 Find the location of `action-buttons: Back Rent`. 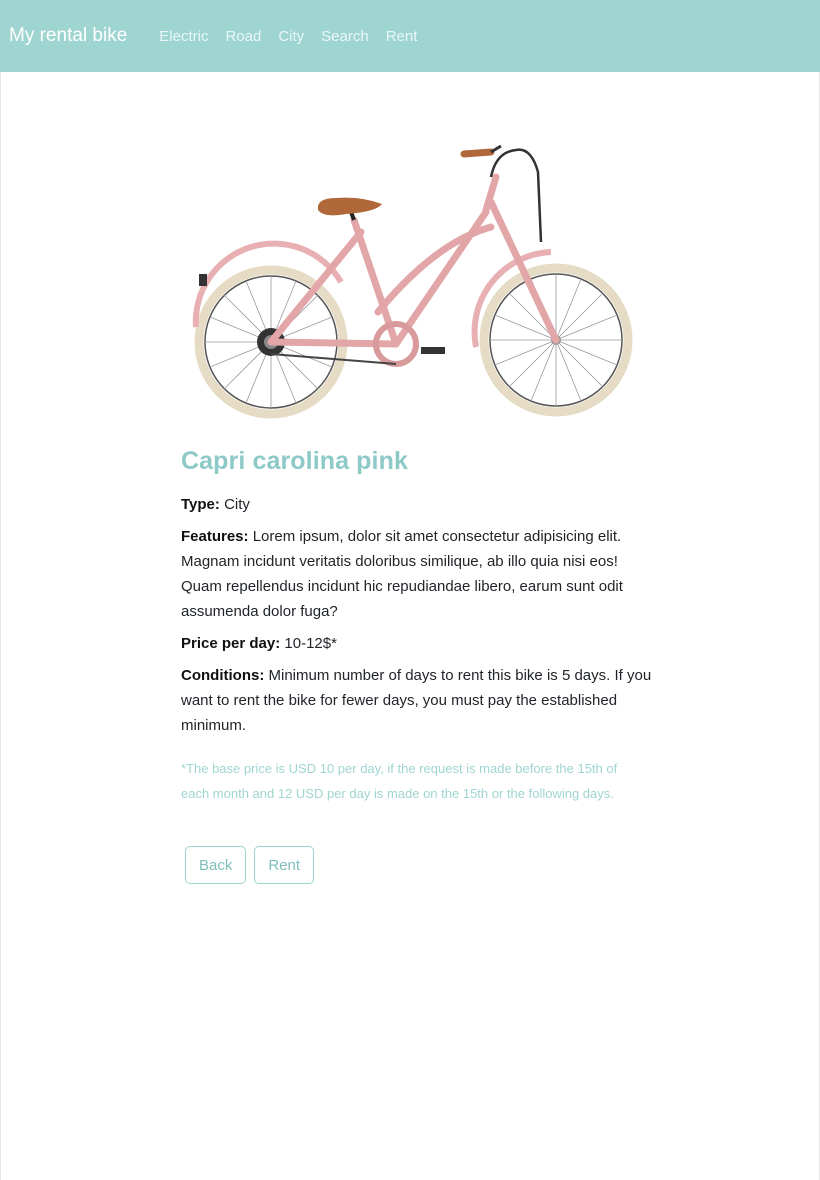

action-buttons: Back Rent is located at coordinates (250, 865).